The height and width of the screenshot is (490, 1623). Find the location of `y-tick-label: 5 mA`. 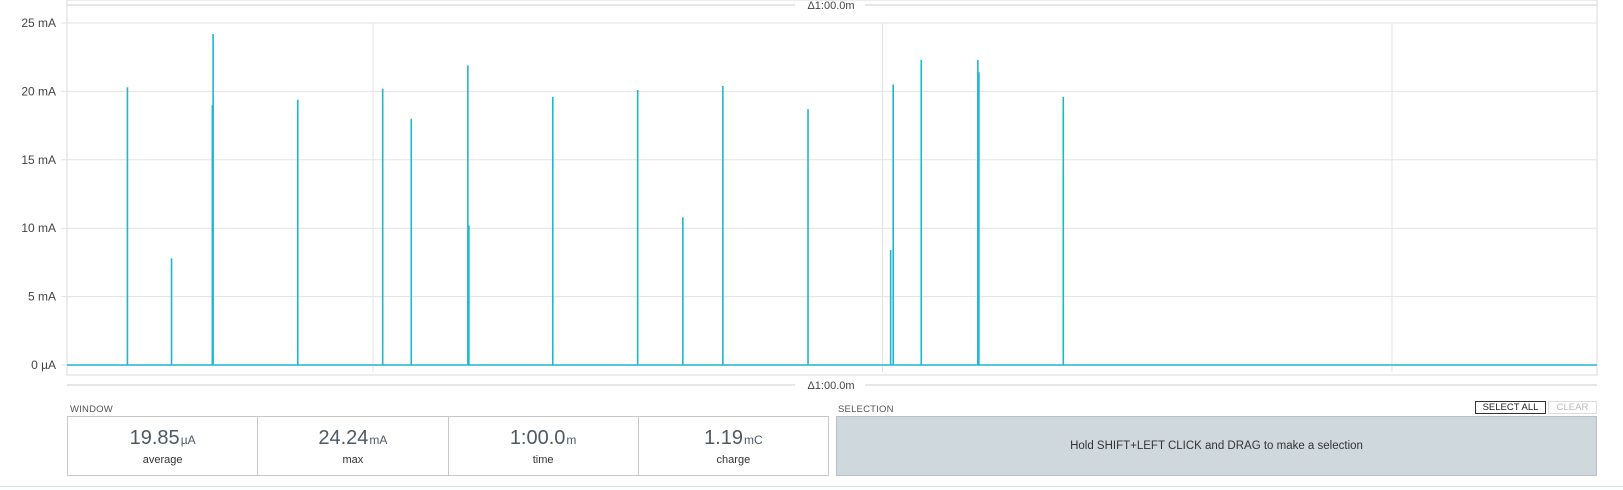

y-tick-label: 5 mA is located at coordinates (42, 297).